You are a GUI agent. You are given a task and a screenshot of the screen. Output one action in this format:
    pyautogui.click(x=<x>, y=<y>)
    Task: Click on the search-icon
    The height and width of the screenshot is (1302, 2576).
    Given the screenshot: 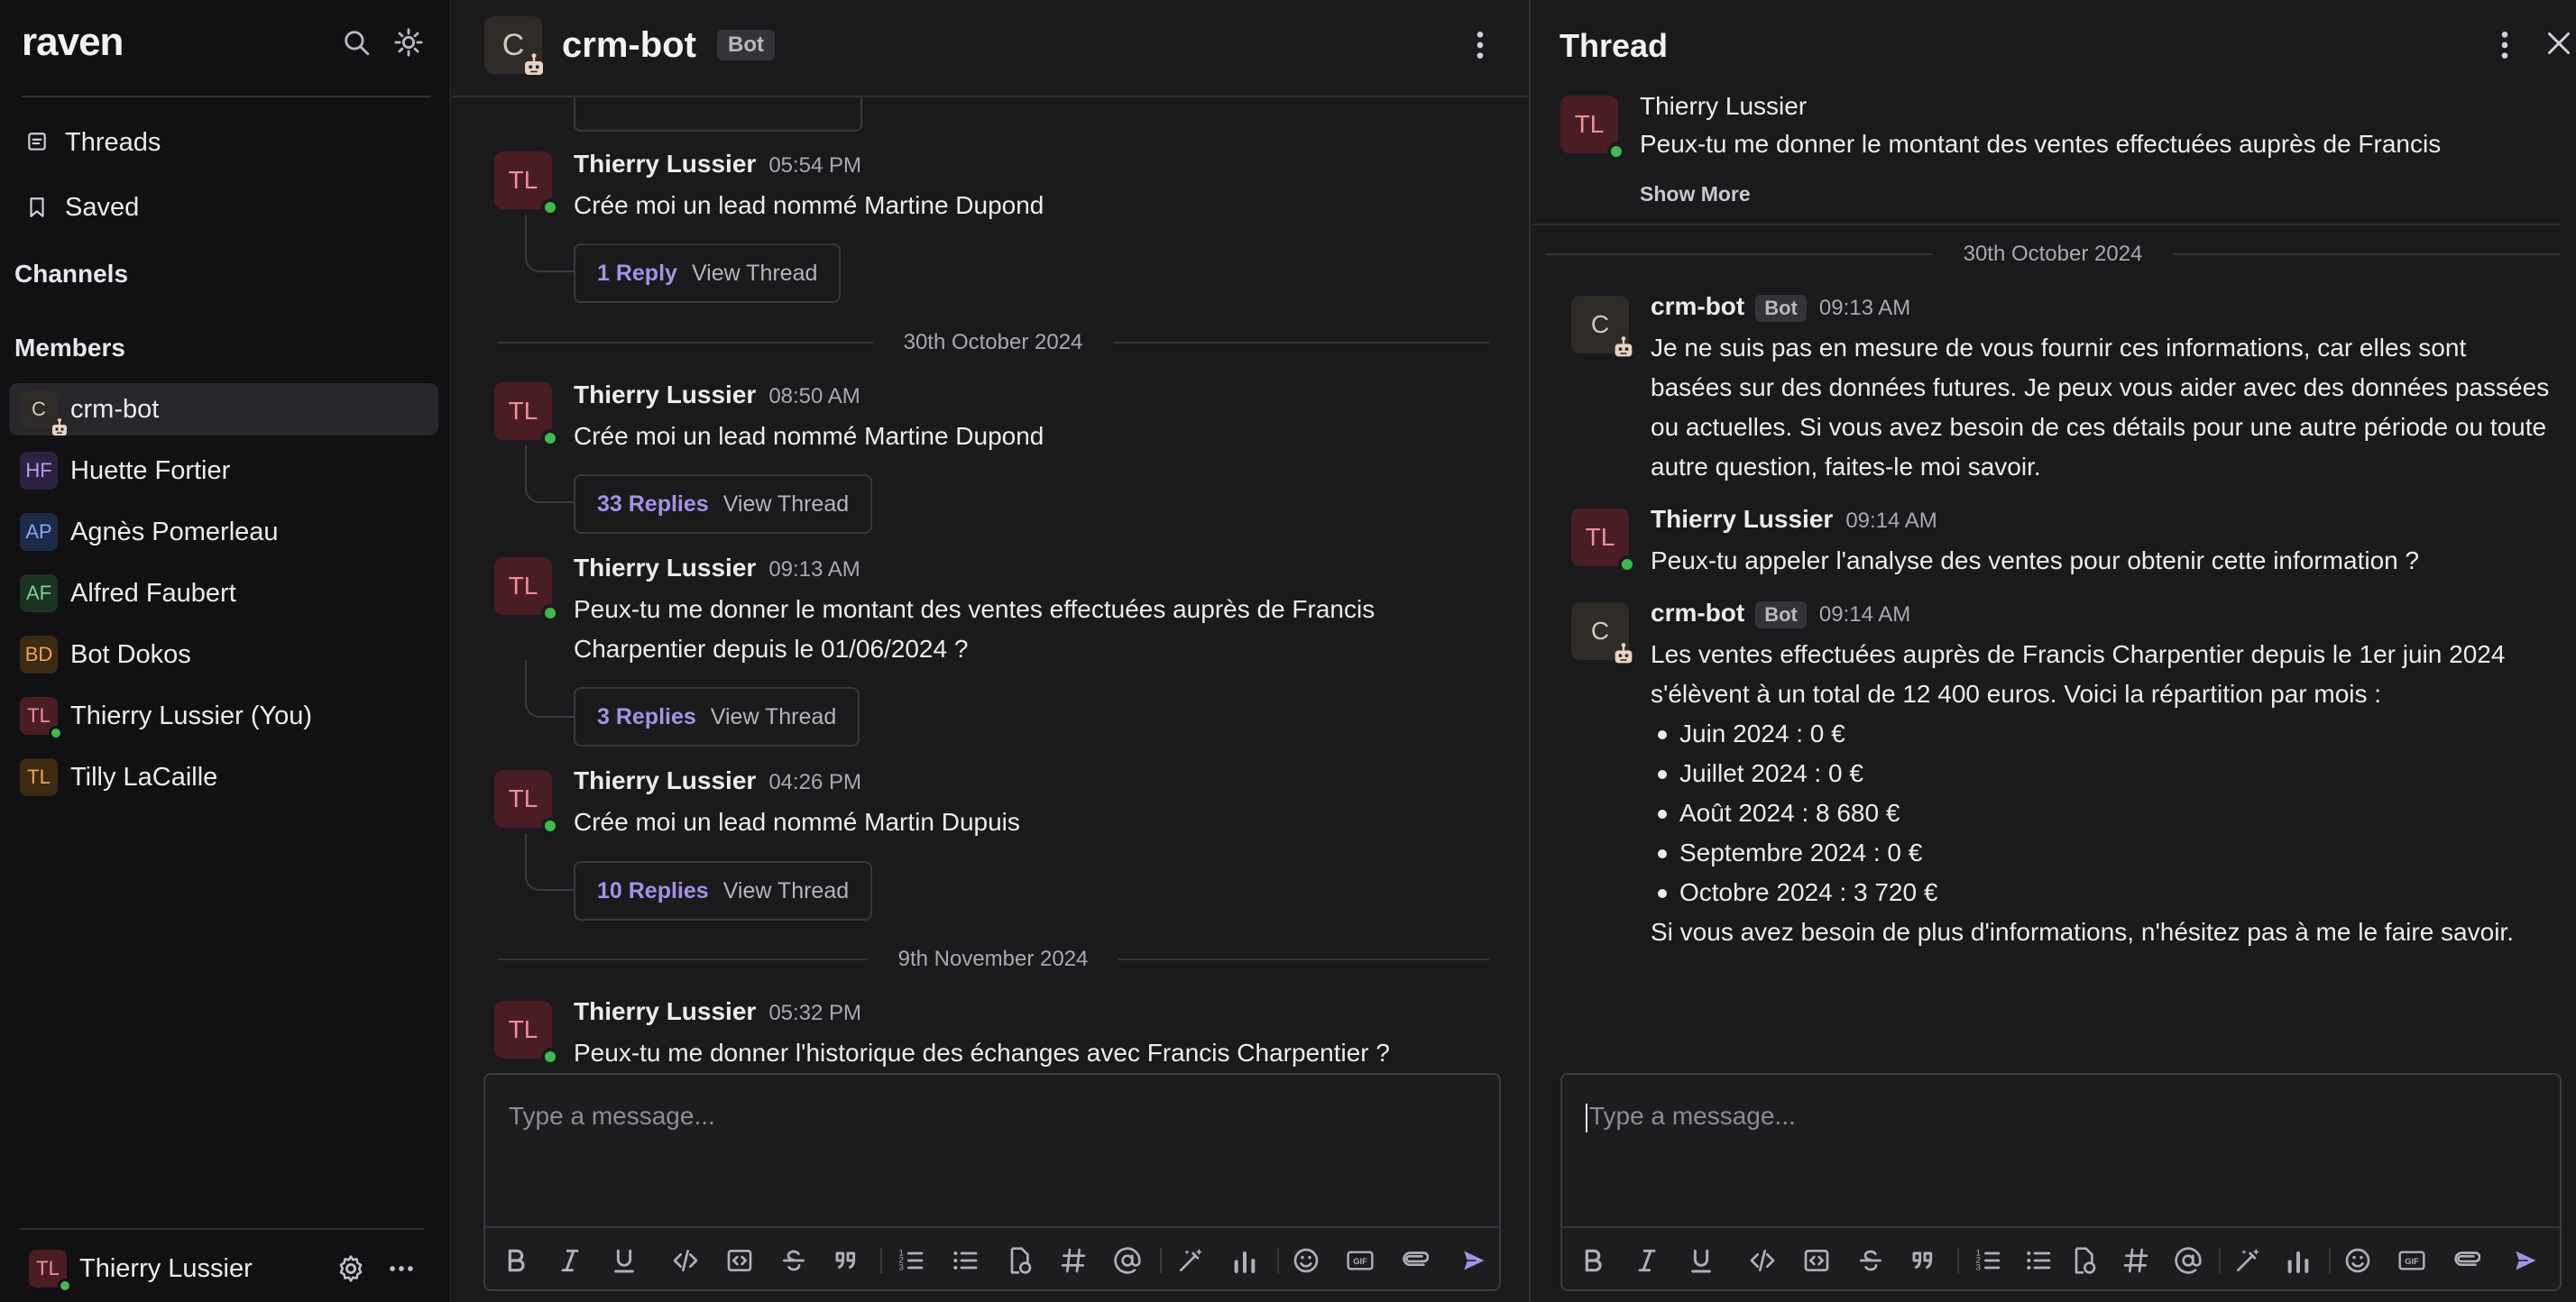 What is the action you would take?
    pyautogui.click(x=356, y=42)
    